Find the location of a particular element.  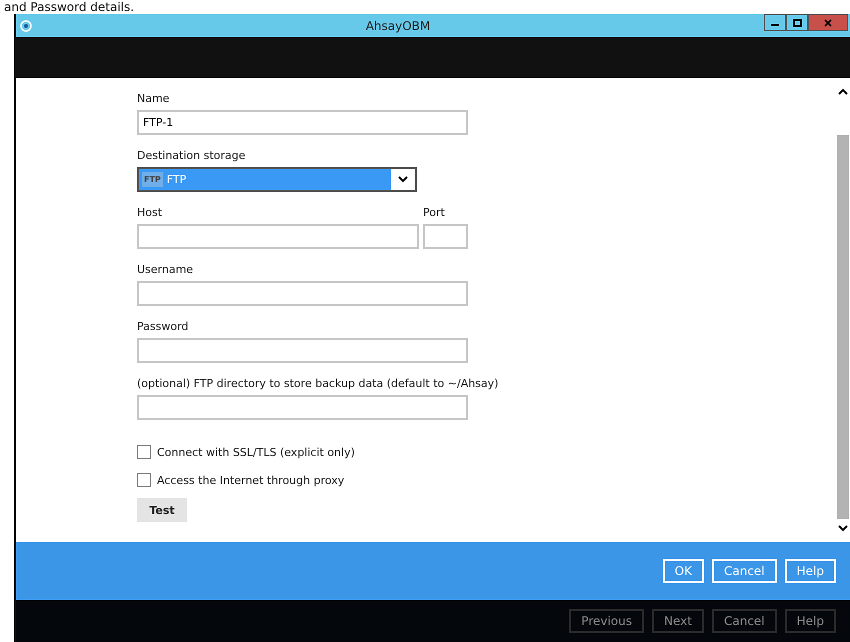

maximize-icon is located at coordinates (797, 22).